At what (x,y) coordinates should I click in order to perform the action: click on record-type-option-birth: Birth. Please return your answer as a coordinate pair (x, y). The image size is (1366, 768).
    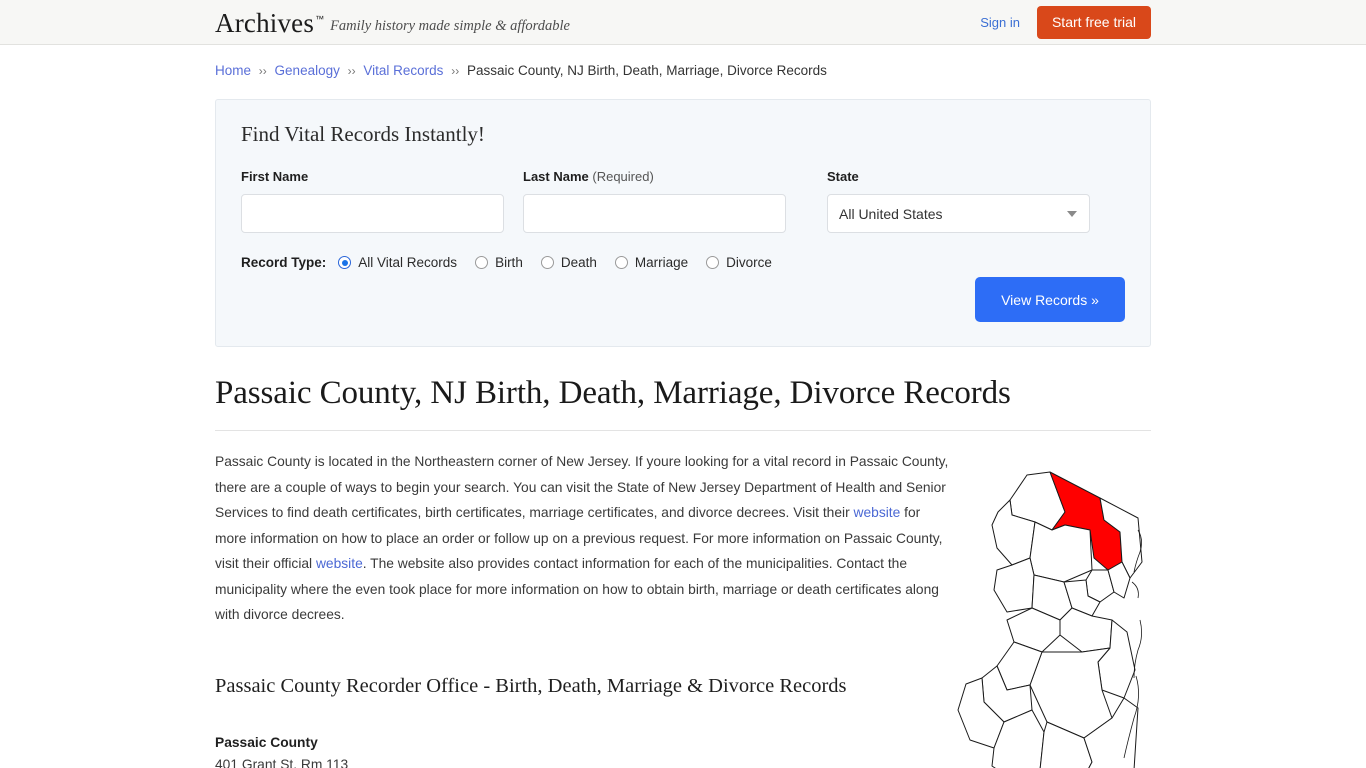
    Looking at the image, I should click on (499, 262).